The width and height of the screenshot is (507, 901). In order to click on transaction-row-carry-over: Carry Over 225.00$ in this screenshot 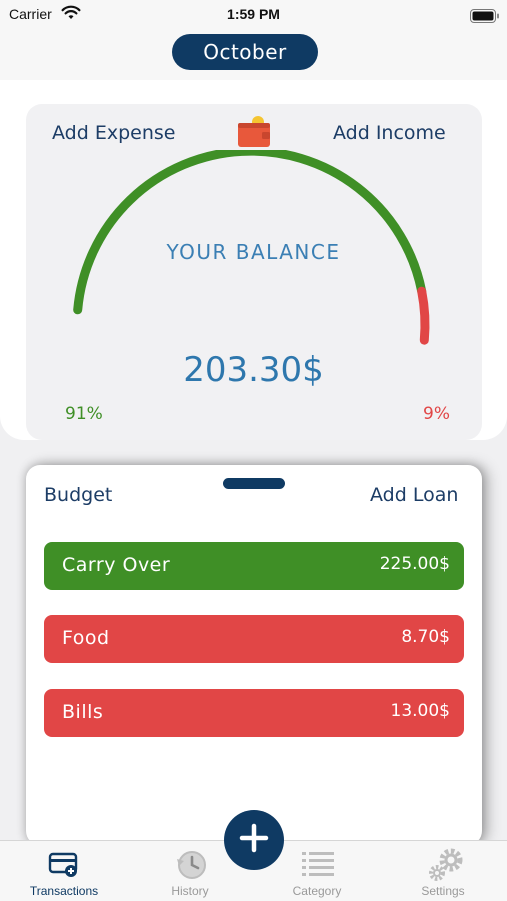, I will do `click(254, 566)`.